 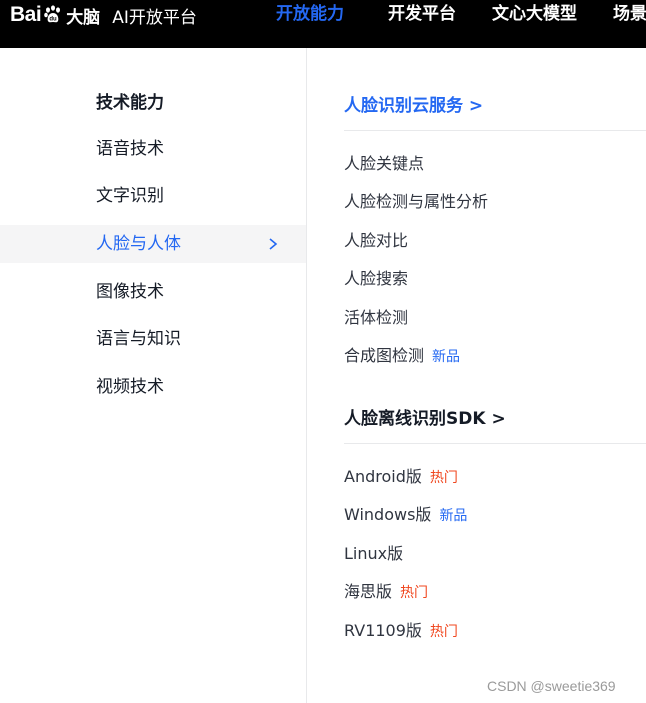 I want to click on link-rv1109-sdk: RV1109版 热门, so click(x=401, y=631).